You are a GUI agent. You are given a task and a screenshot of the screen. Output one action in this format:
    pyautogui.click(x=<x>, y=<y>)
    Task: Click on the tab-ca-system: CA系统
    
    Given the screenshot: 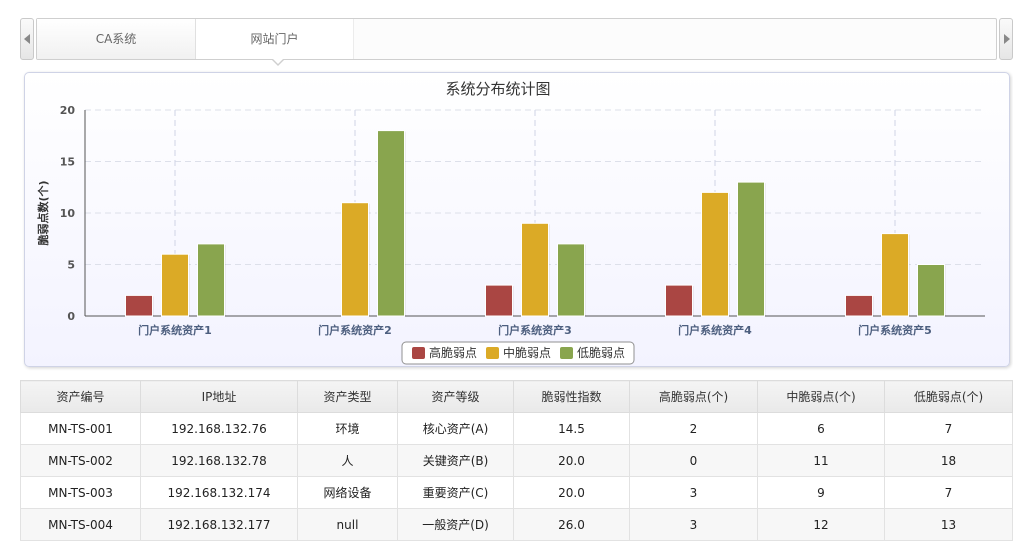 What is the action you would take?
    pyautogui.click(x=116, y=39)
    